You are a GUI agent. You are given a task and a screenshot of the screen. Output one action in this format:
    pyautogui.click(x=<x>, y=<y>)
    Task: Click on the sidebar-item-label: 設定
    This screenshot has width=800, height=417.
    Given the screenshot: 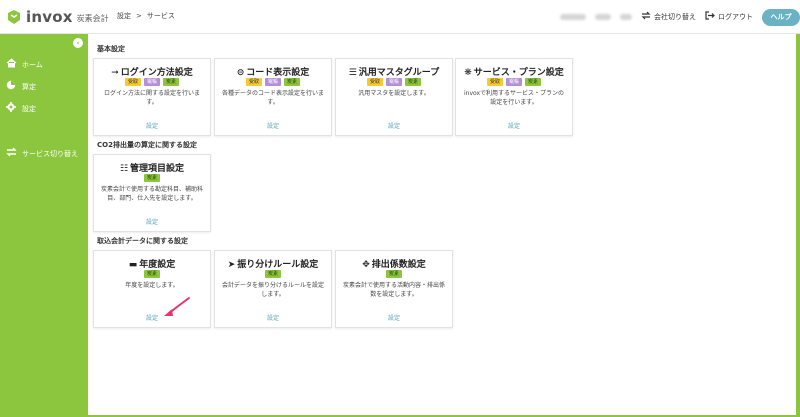 What is the action you would take?
    pyautogui.click(x=29, y=108)
    